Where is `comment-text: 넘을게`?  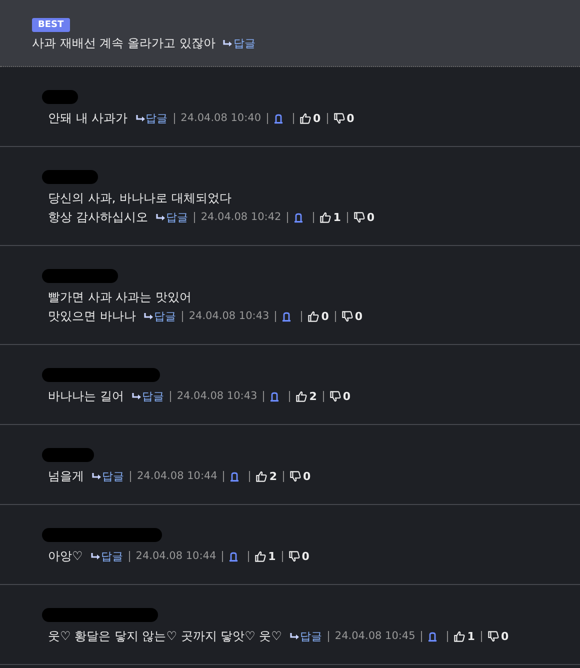 comment-text: 넘을게 is located at coordinates (66, 476).